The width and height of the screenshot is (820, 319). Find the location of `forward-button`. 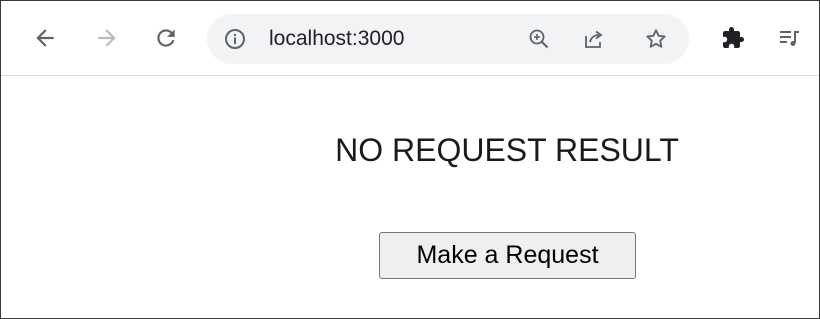

forward-button is located at coordinates (107, 38).